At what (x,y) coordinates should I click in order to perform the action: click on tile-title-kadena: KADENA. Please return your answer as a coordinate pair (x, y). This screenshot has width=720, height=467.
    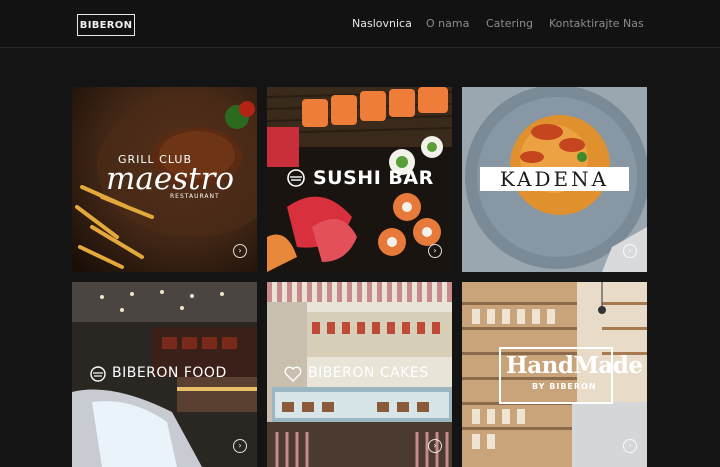
    Looking at the image, I should click on (554, 179).